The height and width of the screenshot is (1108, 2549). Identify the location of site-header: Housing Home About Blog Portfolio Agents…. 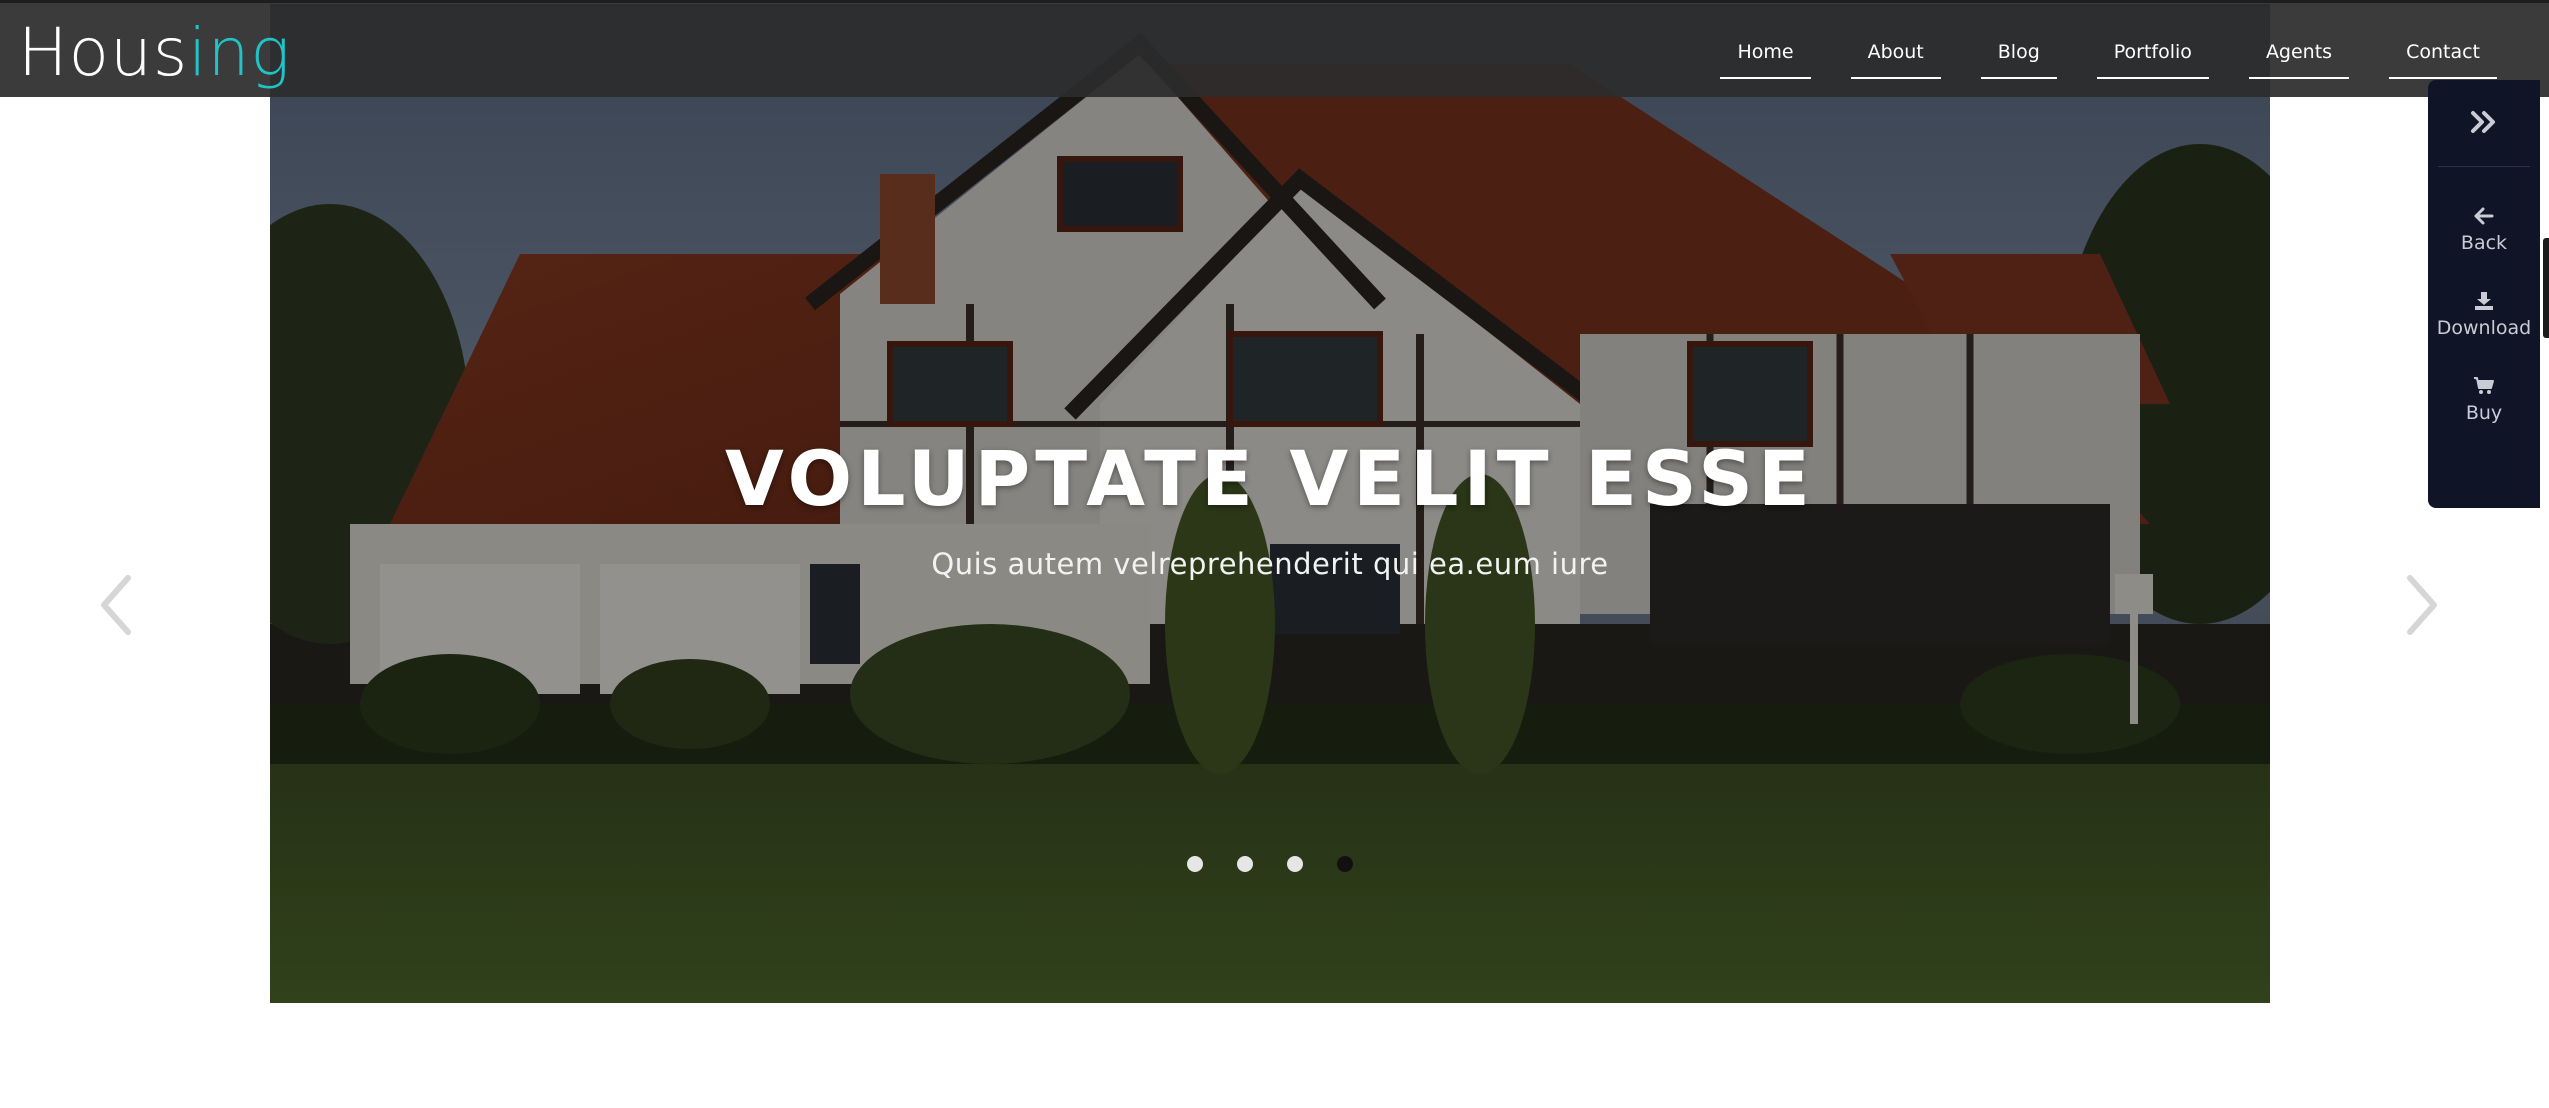
(1274, 48).